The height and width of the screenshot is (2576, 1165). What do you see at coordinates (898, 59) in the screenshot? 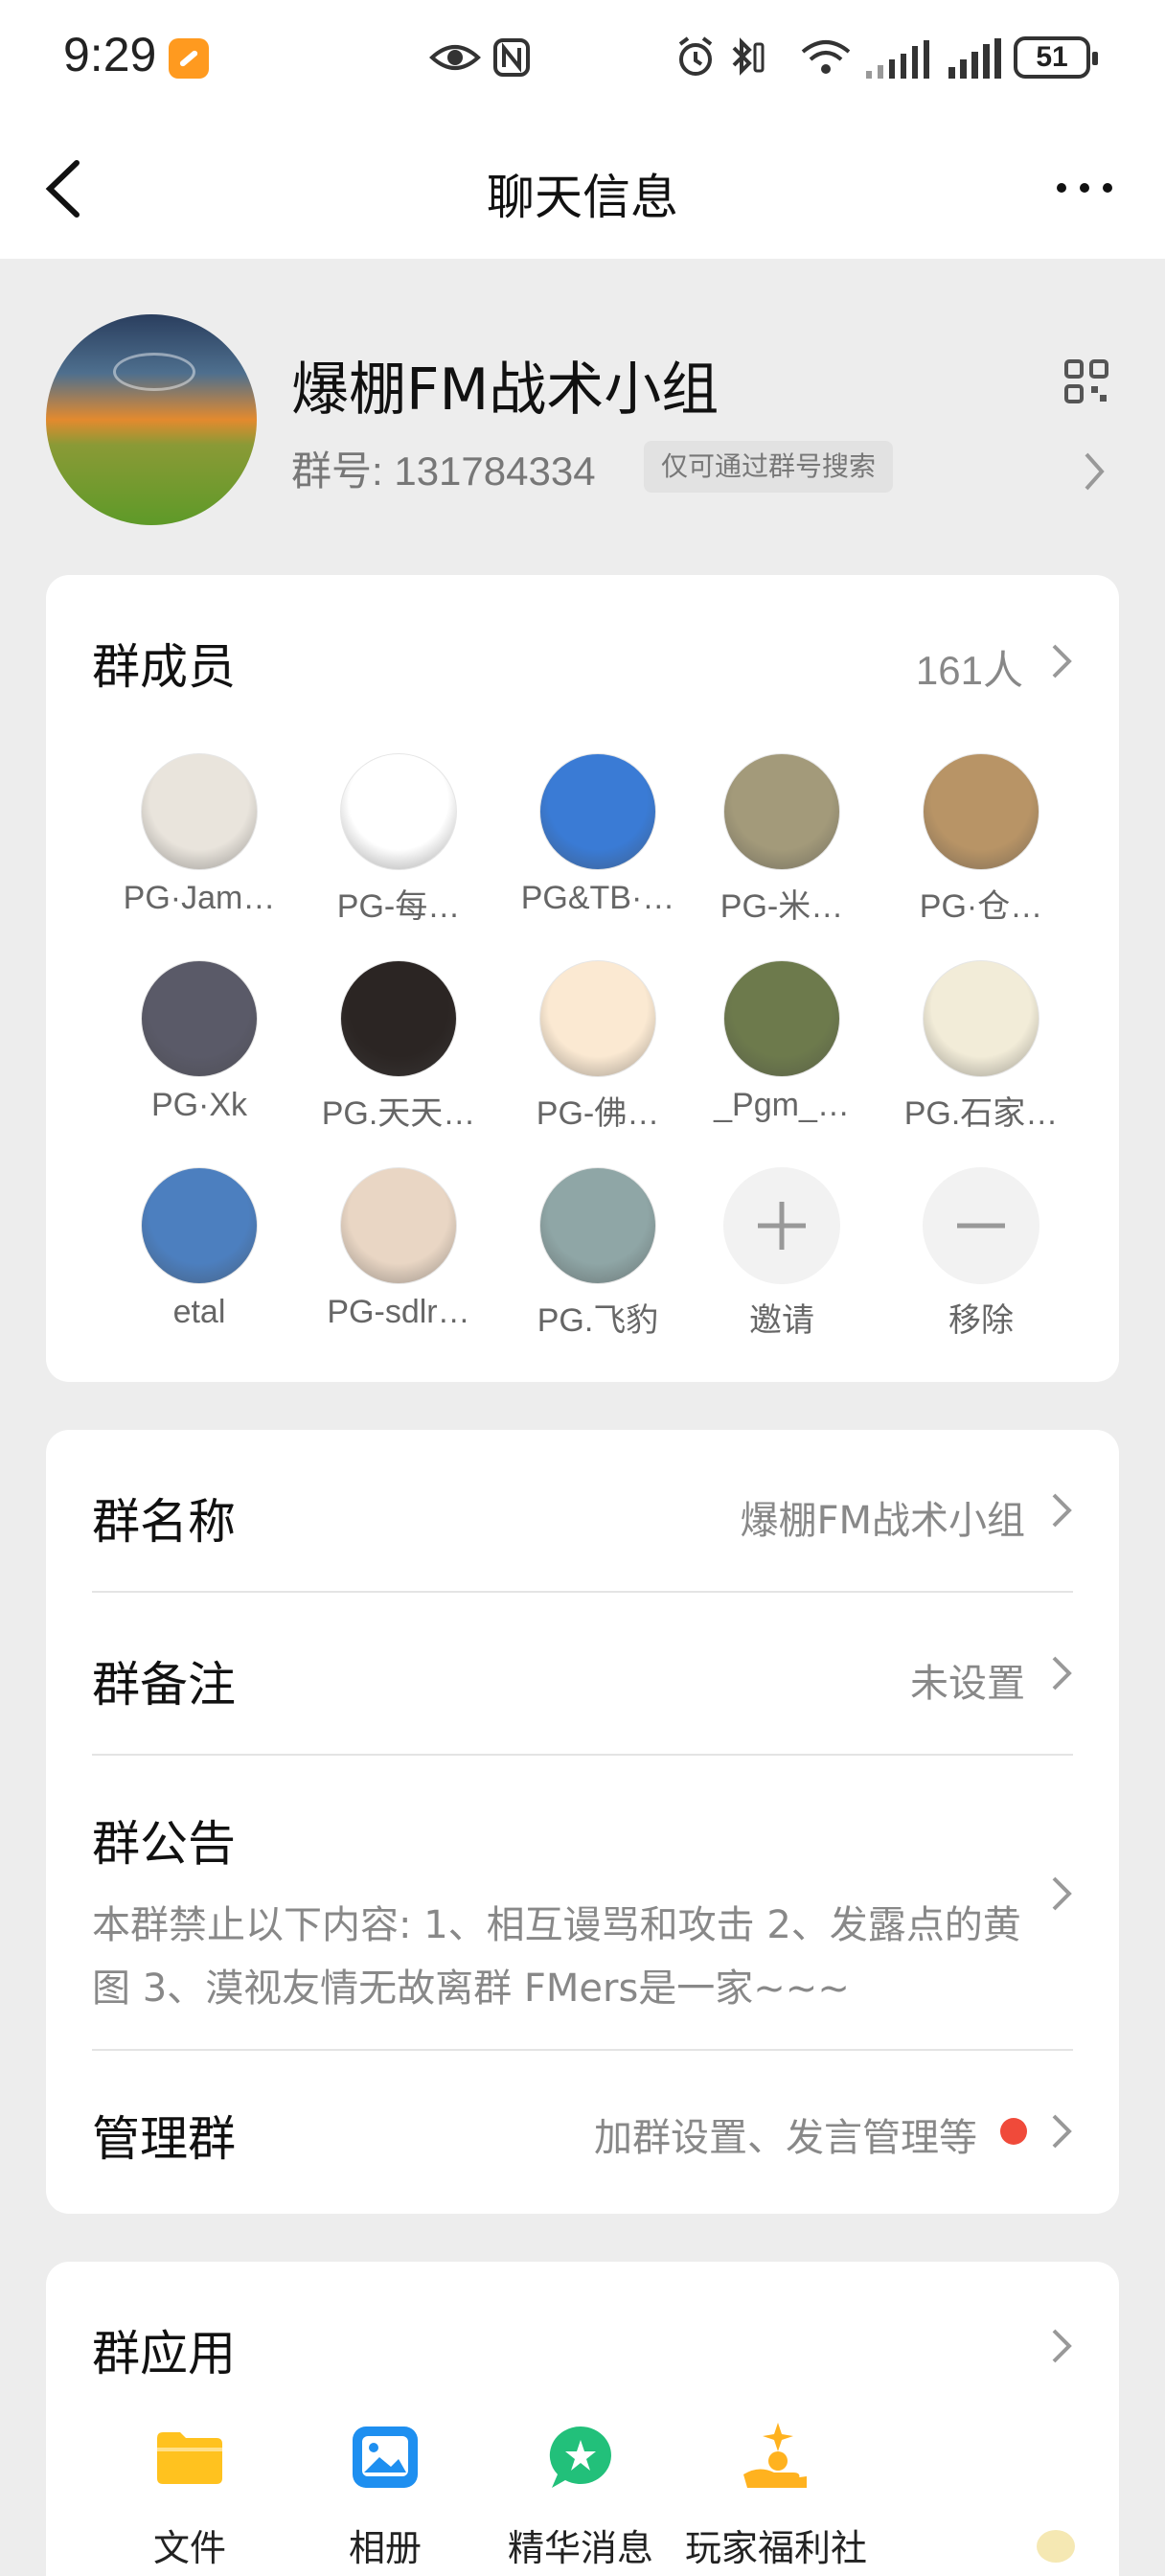
I see `signal-1-icon` at bounding box center [898, 59].